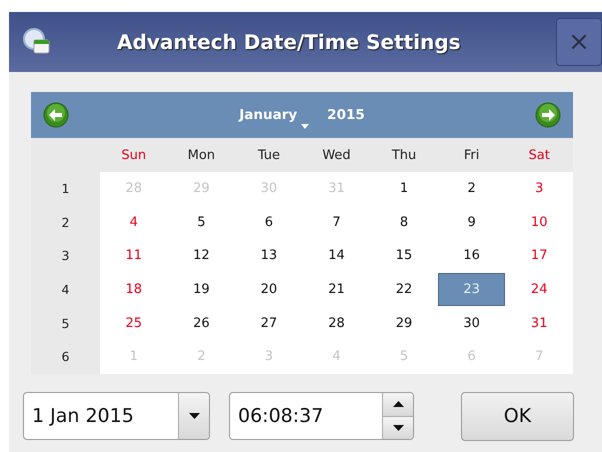 Image resolution: width=602 pixels, height=452 pixels. What do you see at coordinates (472, 256) in the screenshot?
I see `day-cell: 16` at bounding box center [472, 256].